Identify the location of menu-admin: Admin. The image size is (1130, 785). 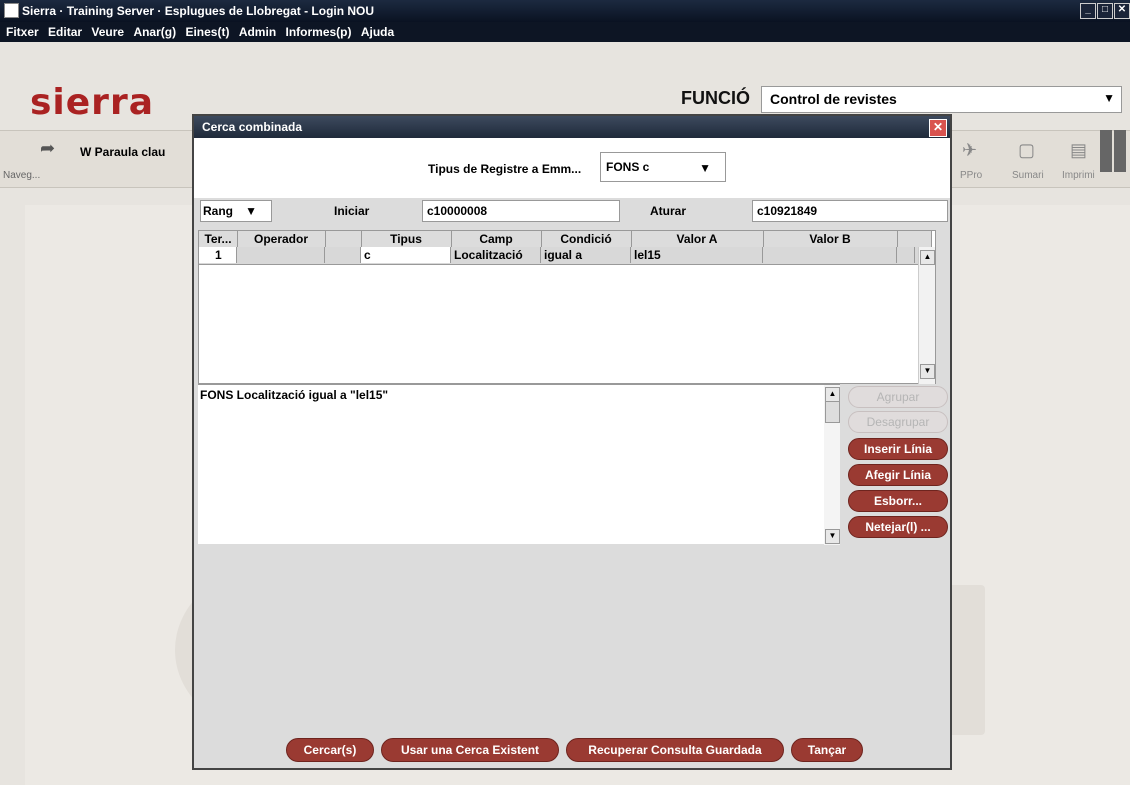
(257, 32).